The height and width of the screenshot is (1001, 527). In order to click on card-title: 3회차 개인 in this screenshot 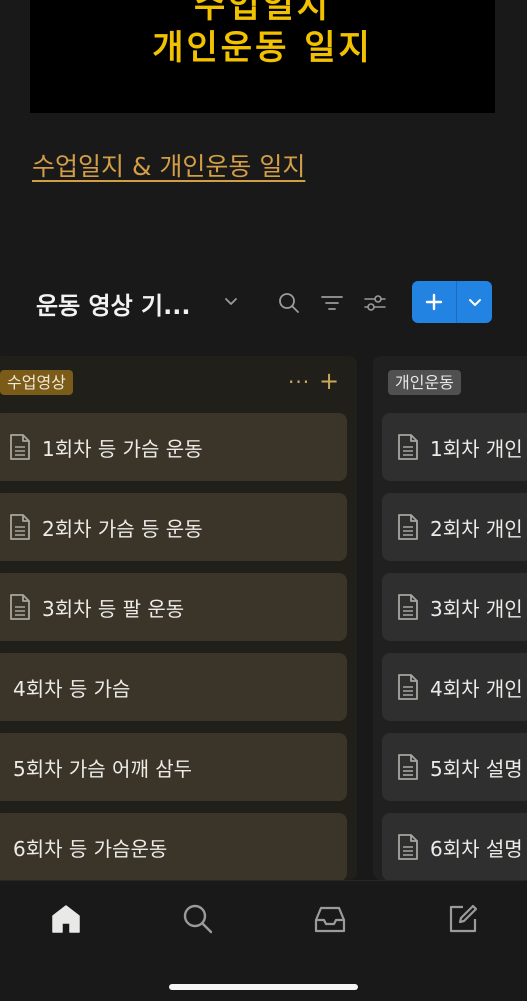, I will do `click(476, 608)`.